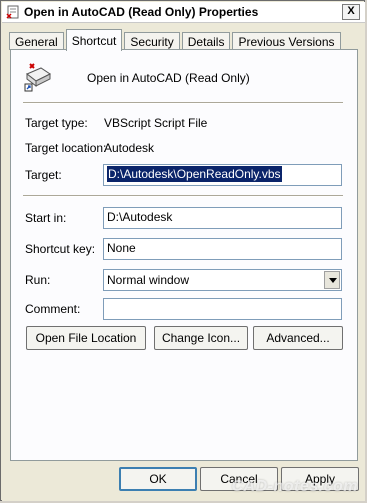 Image resolution: width=367 pixels, height=503 pixels. Describe the element at coordinates (43, 175) in the screenshot. I see `target-label: Target:` at that location.